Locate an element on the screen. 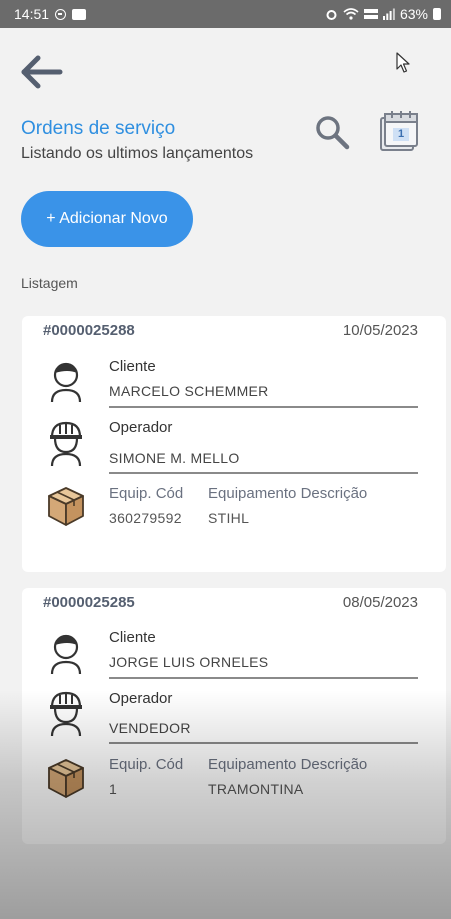  volte-icon is located at coordinates (370, 14).